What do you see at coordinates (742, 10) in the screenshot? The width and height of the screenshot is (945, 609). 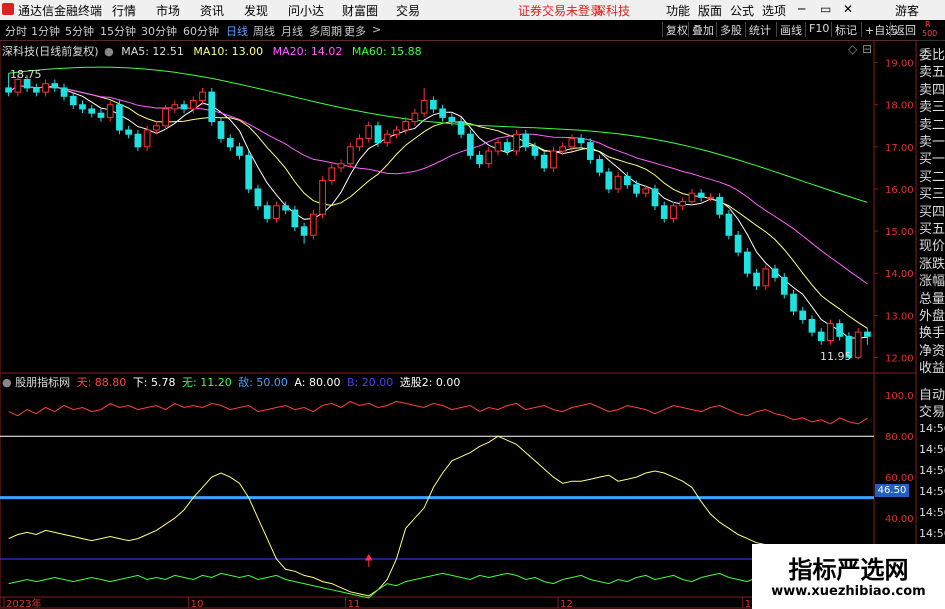 I see `menu-item-formula: 公式` at bounding box center [742, 10].